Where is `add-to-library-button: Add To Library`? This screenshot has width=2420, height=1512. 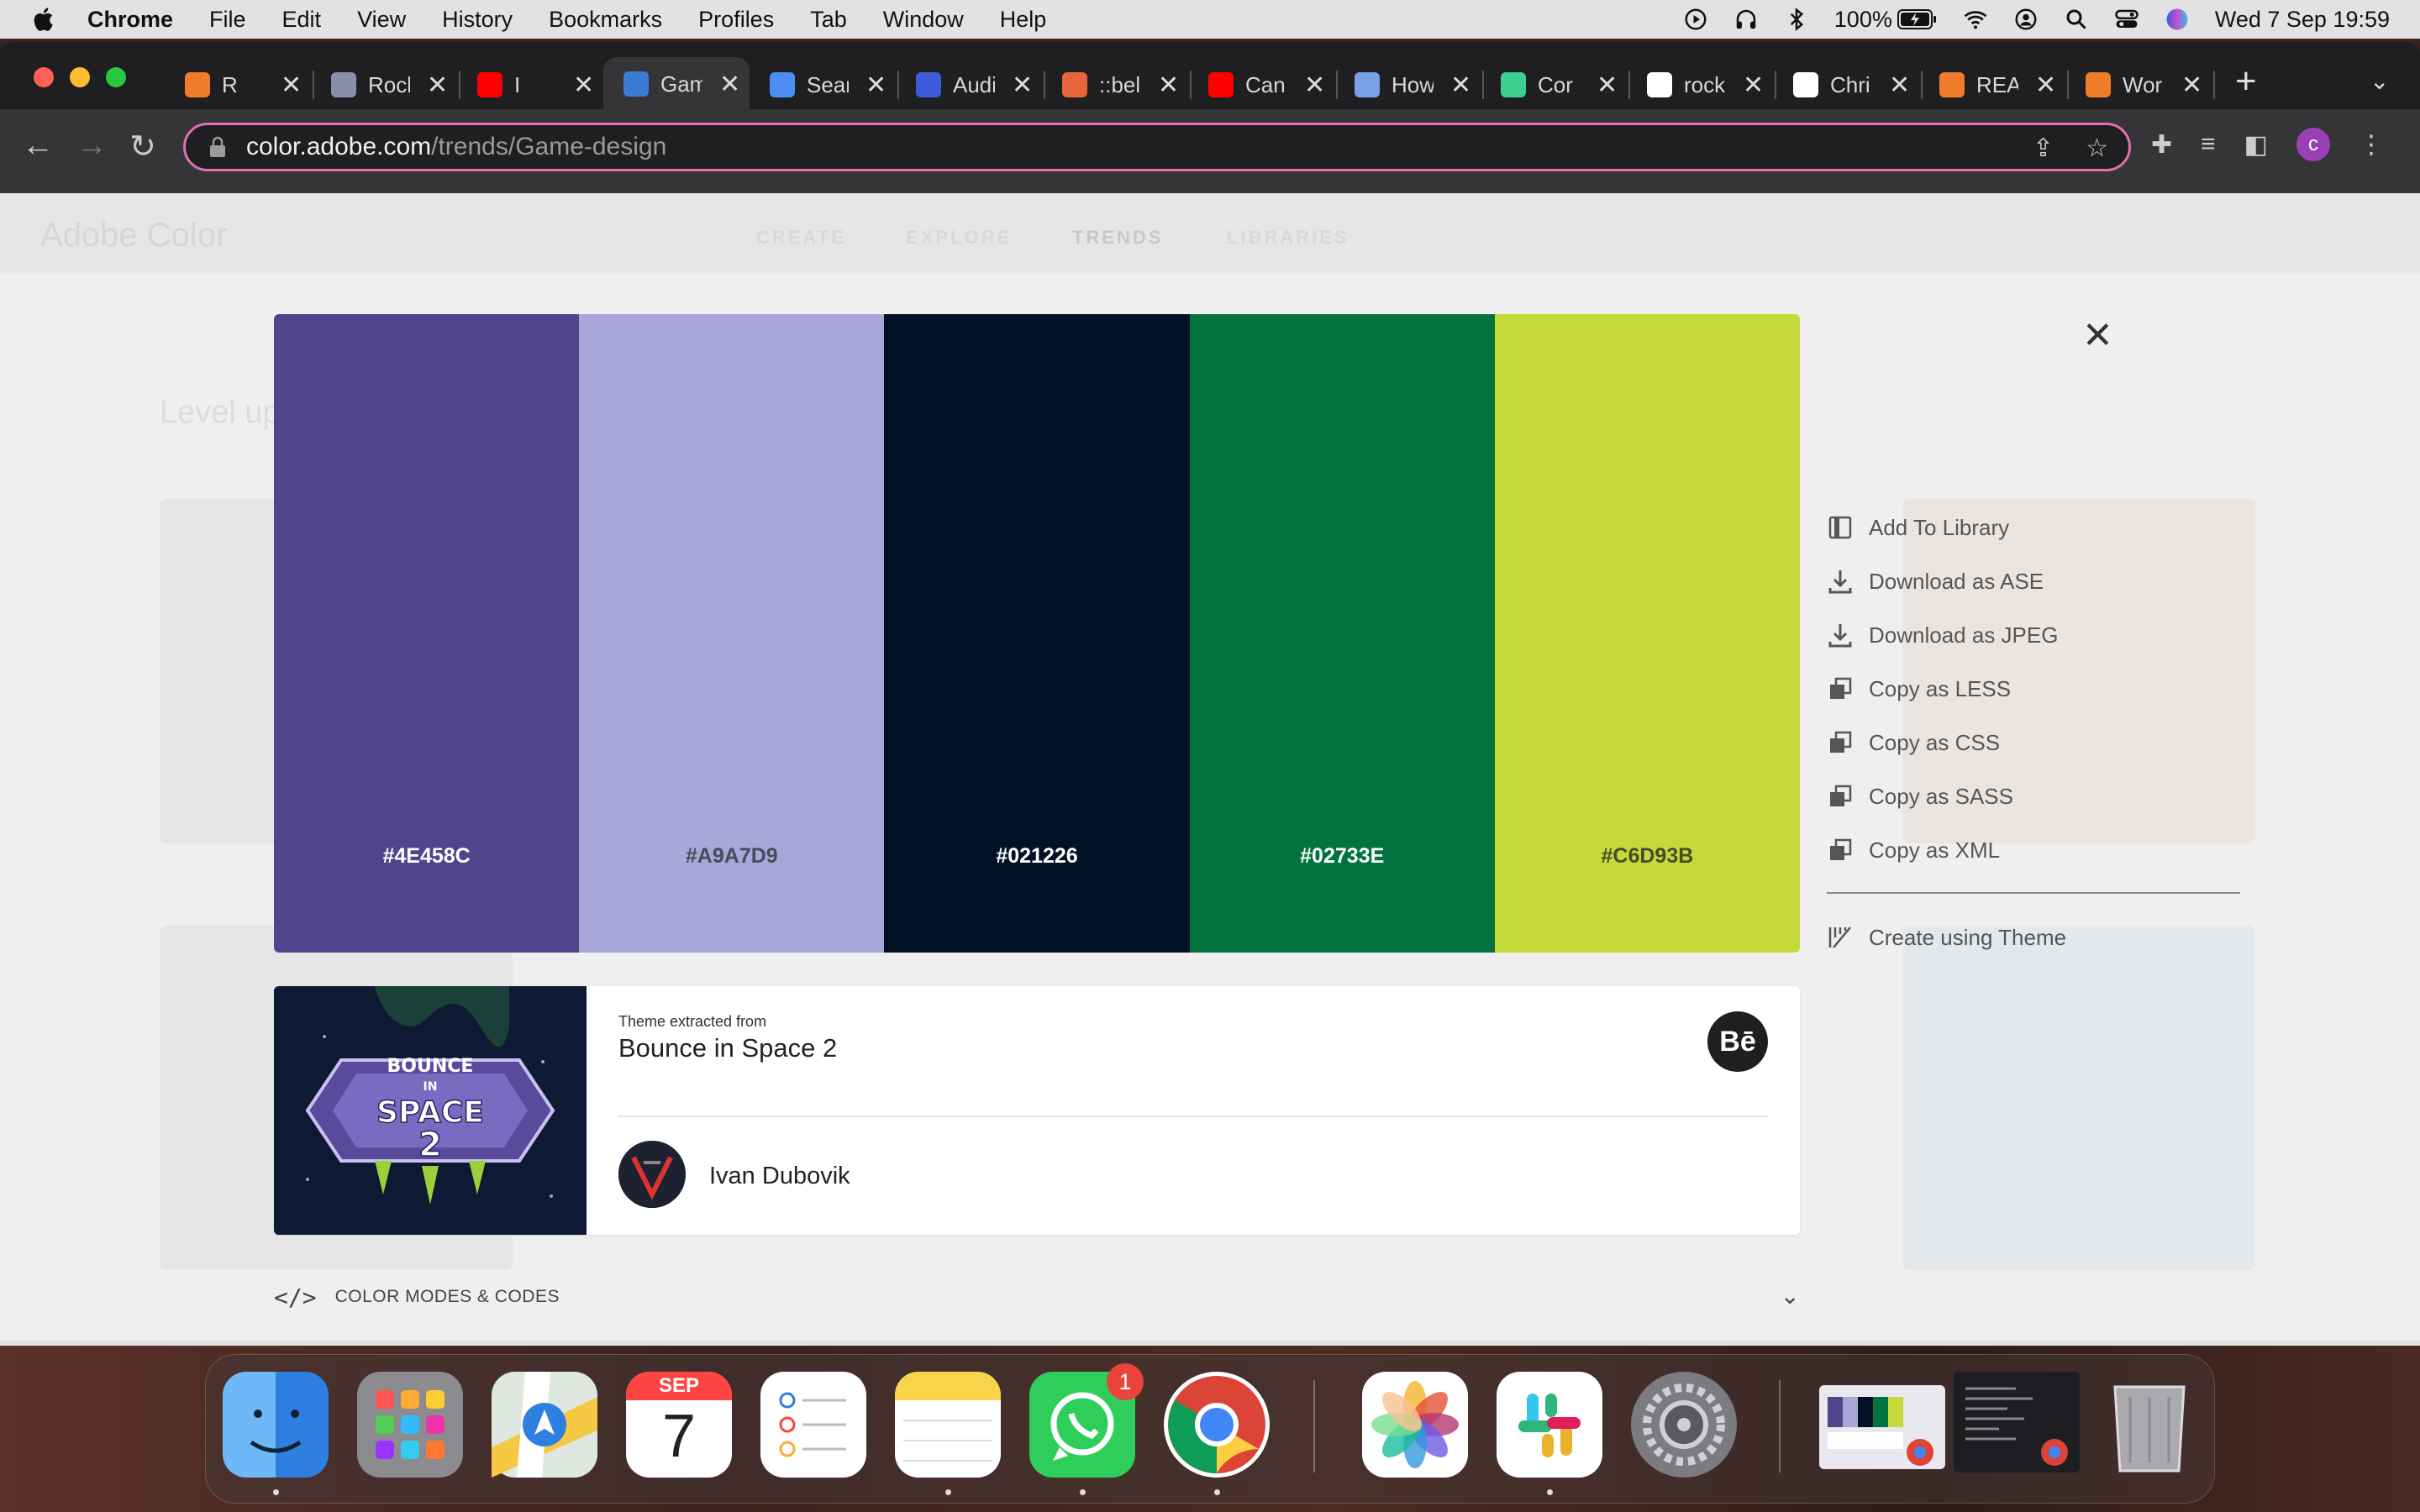
add-to-library-button: Add To Library is located at coordinates (2034, 527).